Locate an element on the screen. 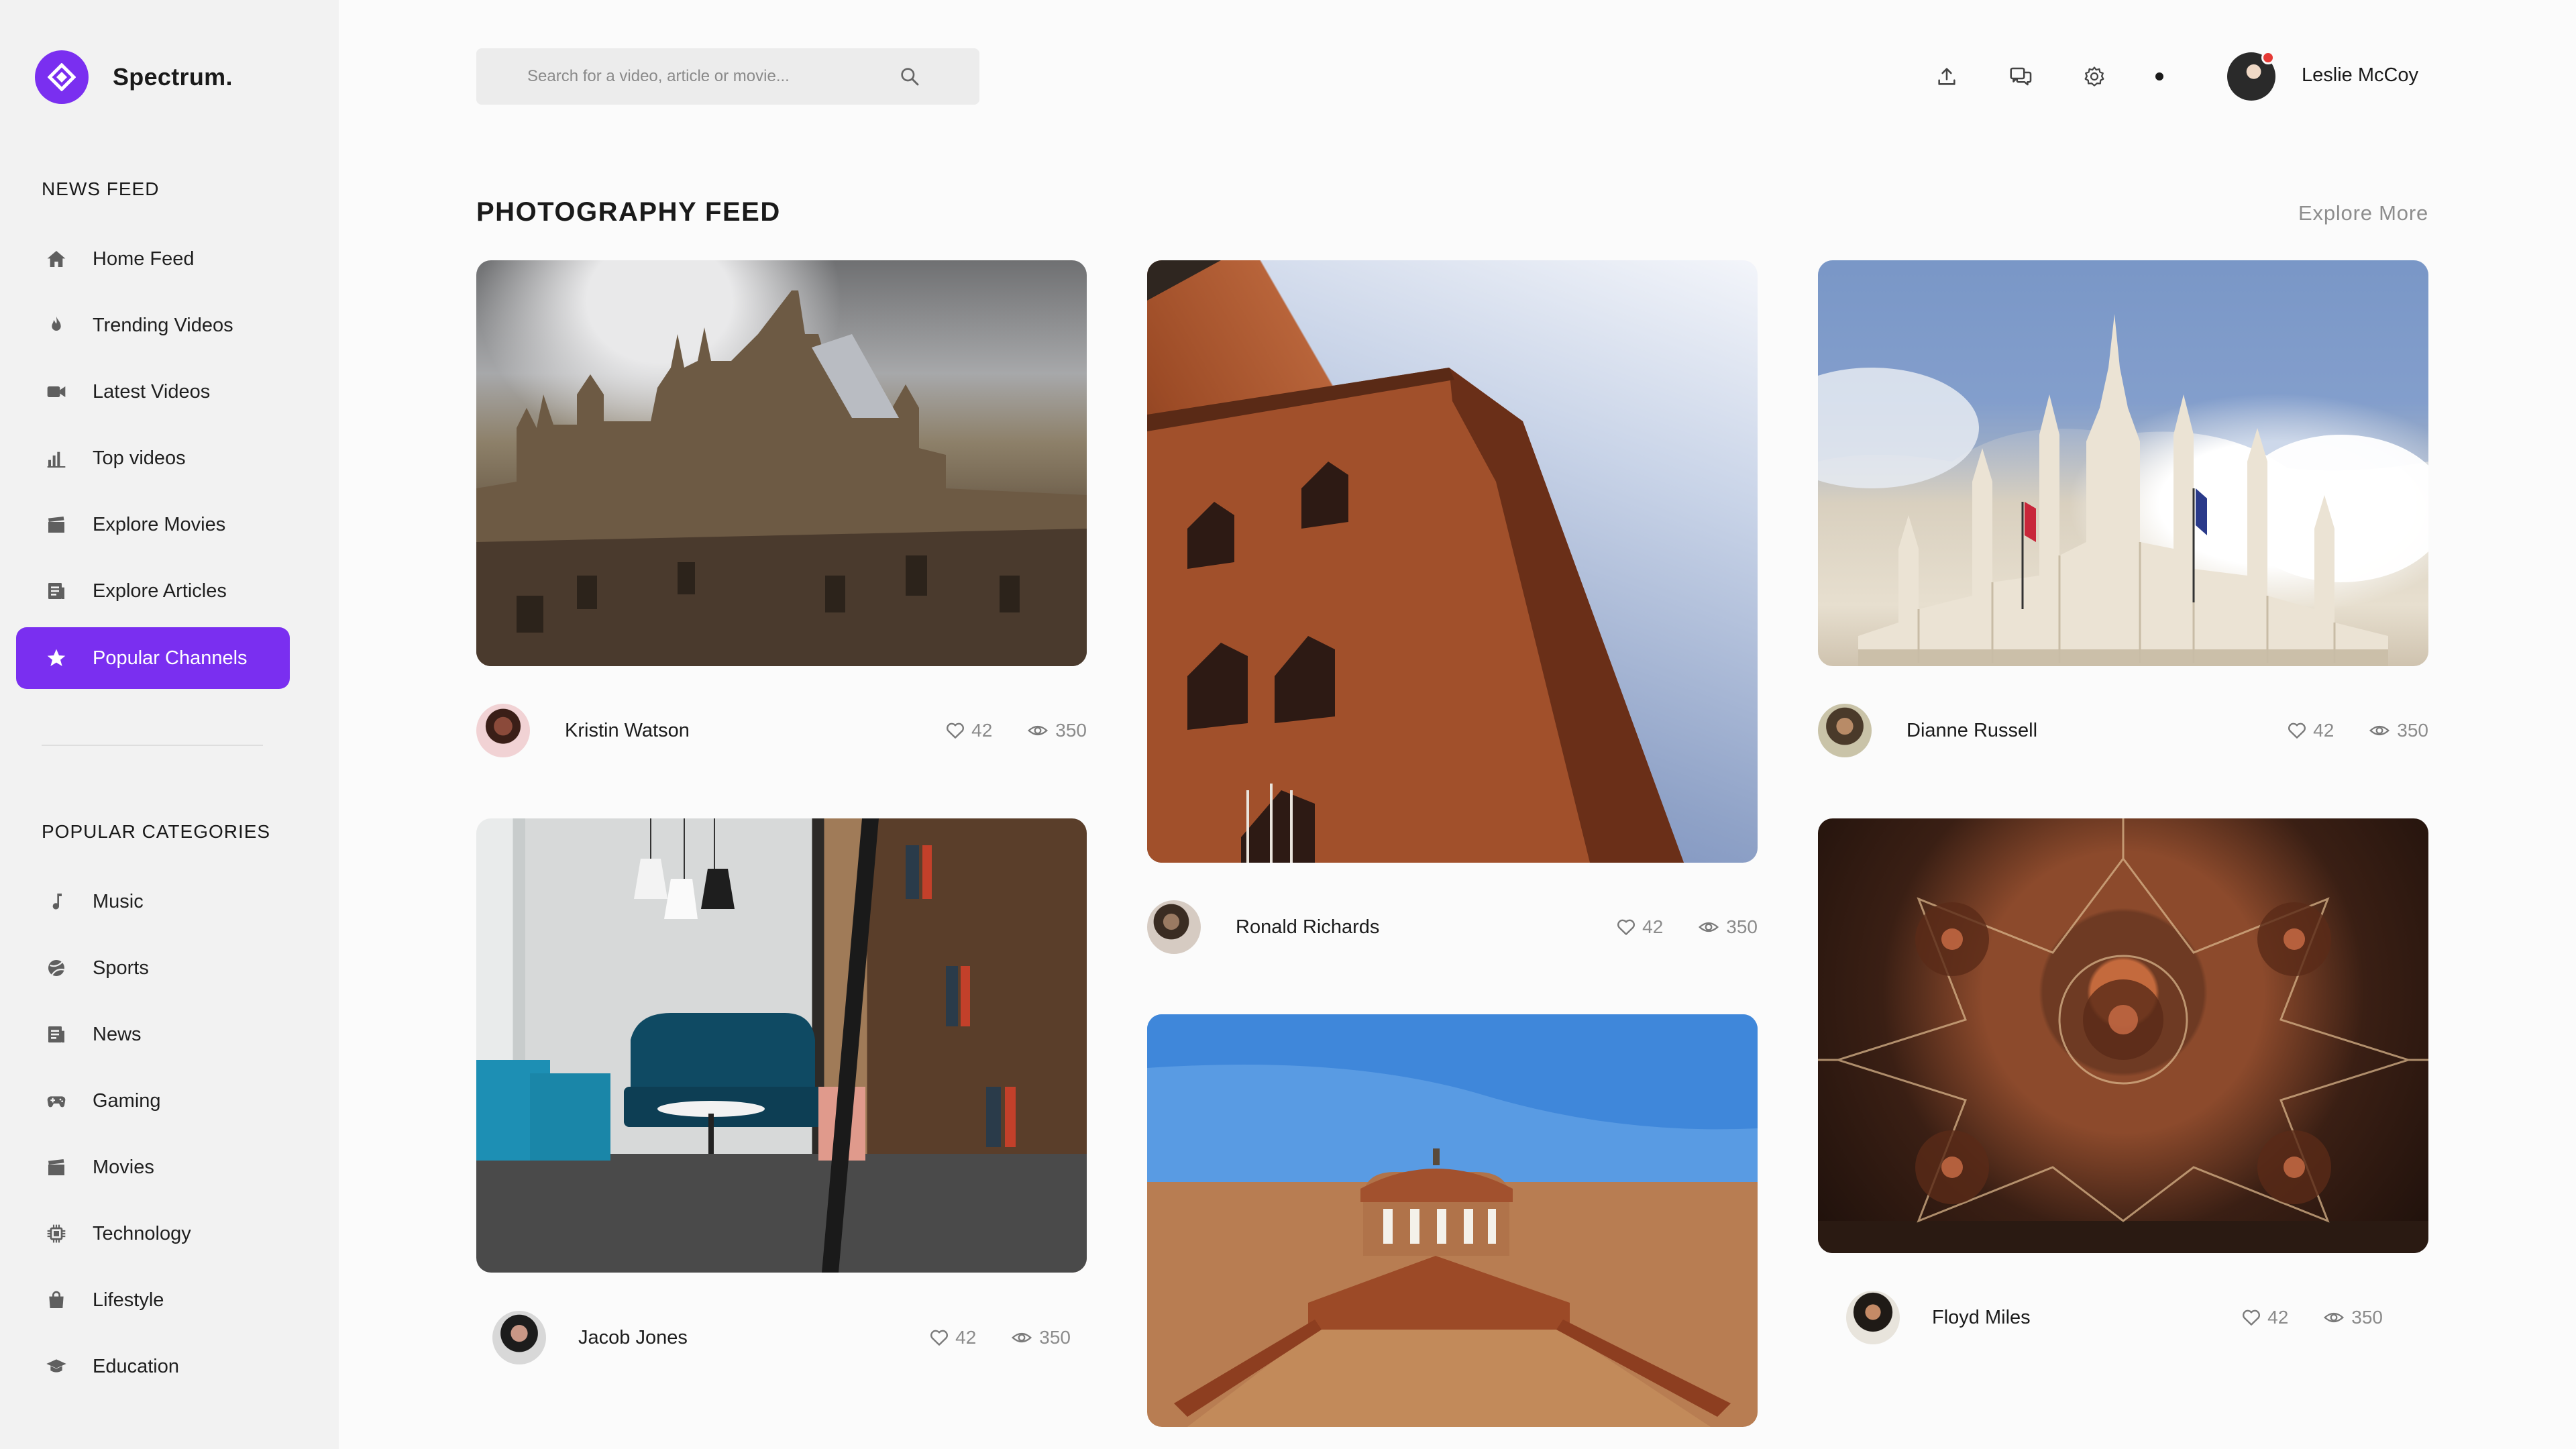 The image size is (2576, 1449). nav-item-popular-channels: Popular Channels is located at coordinates (153, 658).